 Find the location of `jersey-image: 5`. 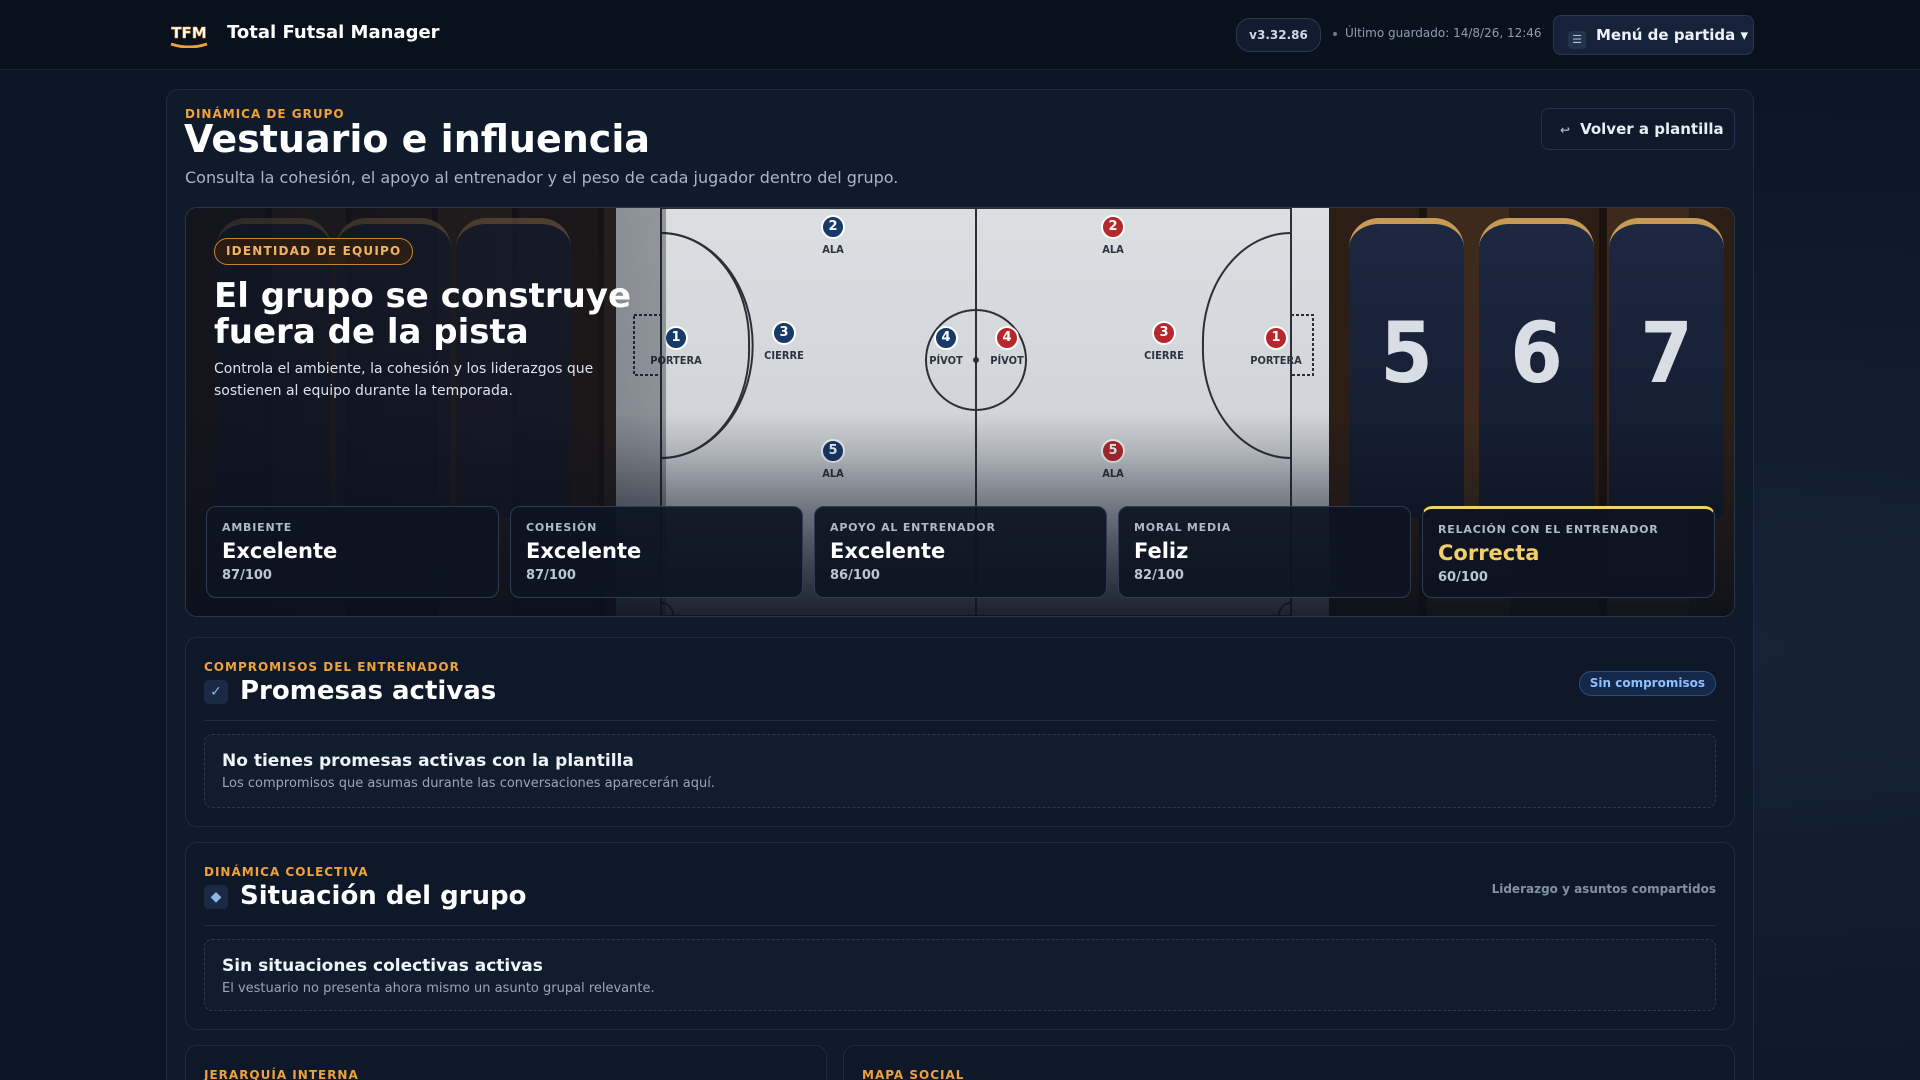

jersey-image: 5 is located at coordinates (1406, 368).